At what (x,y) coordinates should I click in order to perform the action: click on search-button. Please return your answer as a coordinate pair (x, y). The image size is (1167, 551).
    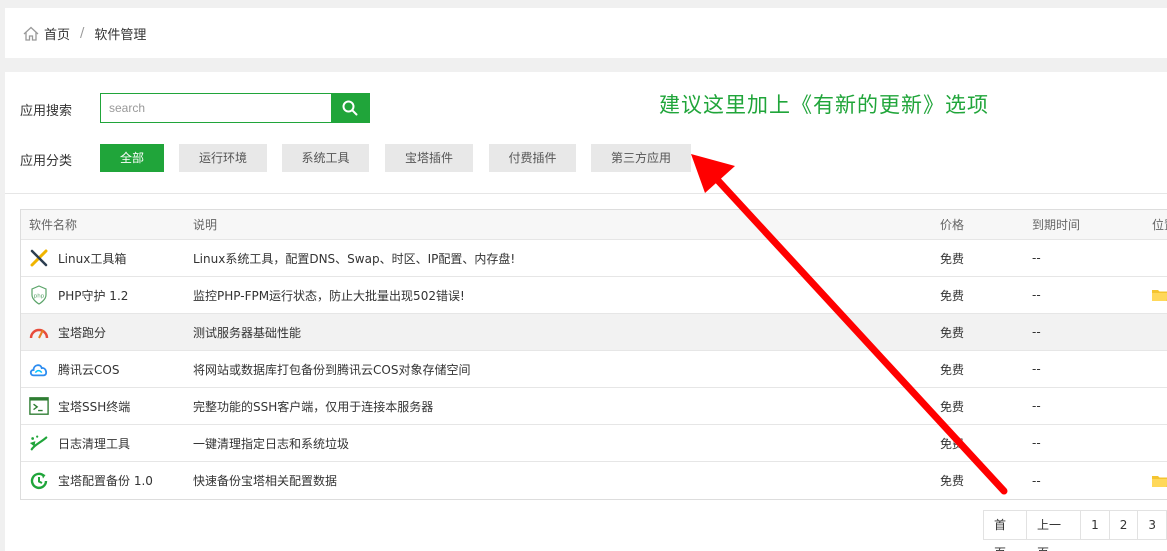
    Looking at the image, I should click on (350, 108).